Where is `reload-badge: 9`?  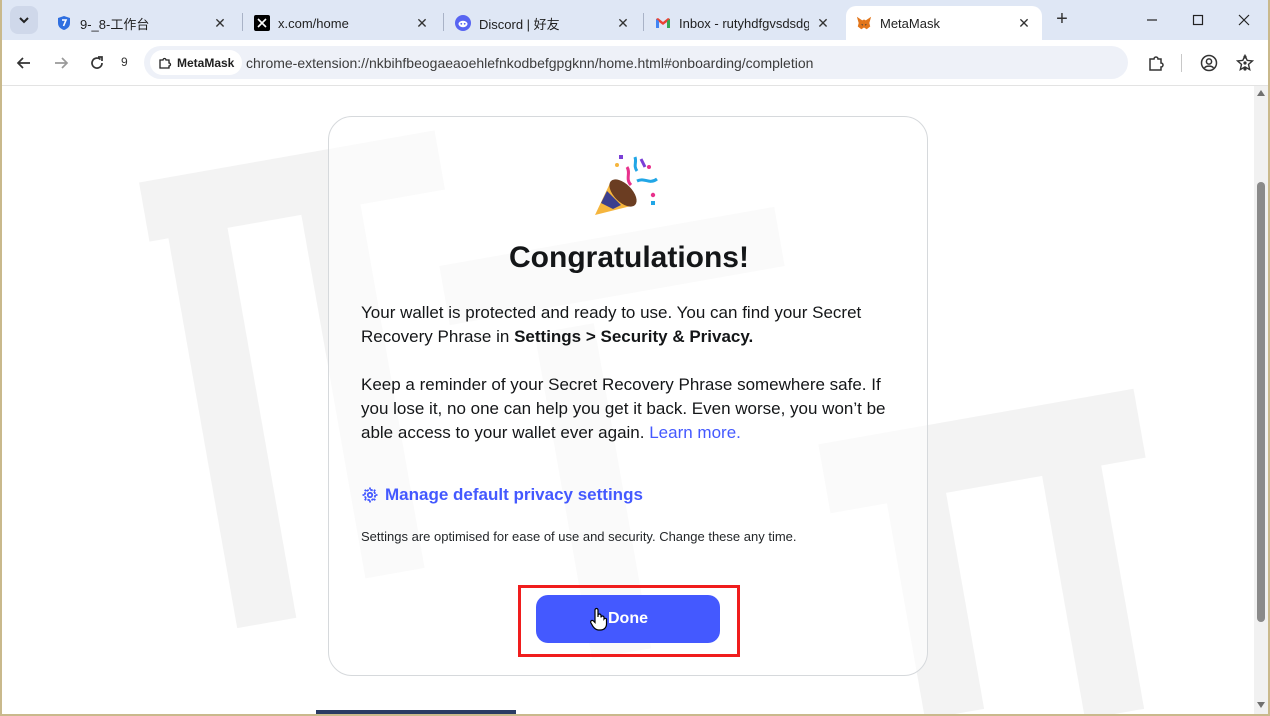
reload-badge: 9 is located at coordinates (124, 62).